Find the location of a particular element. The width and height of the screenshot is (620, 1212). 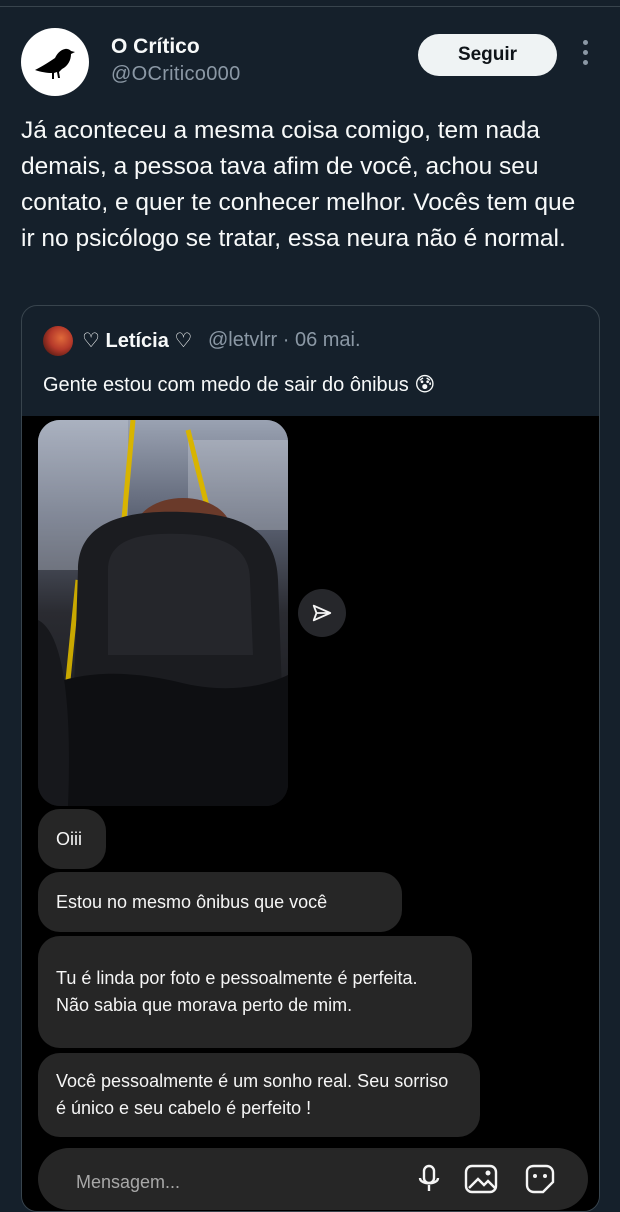

quoted-author-handle-date: @letvlrr · 06 mai. is located at coordinates (284, 340).